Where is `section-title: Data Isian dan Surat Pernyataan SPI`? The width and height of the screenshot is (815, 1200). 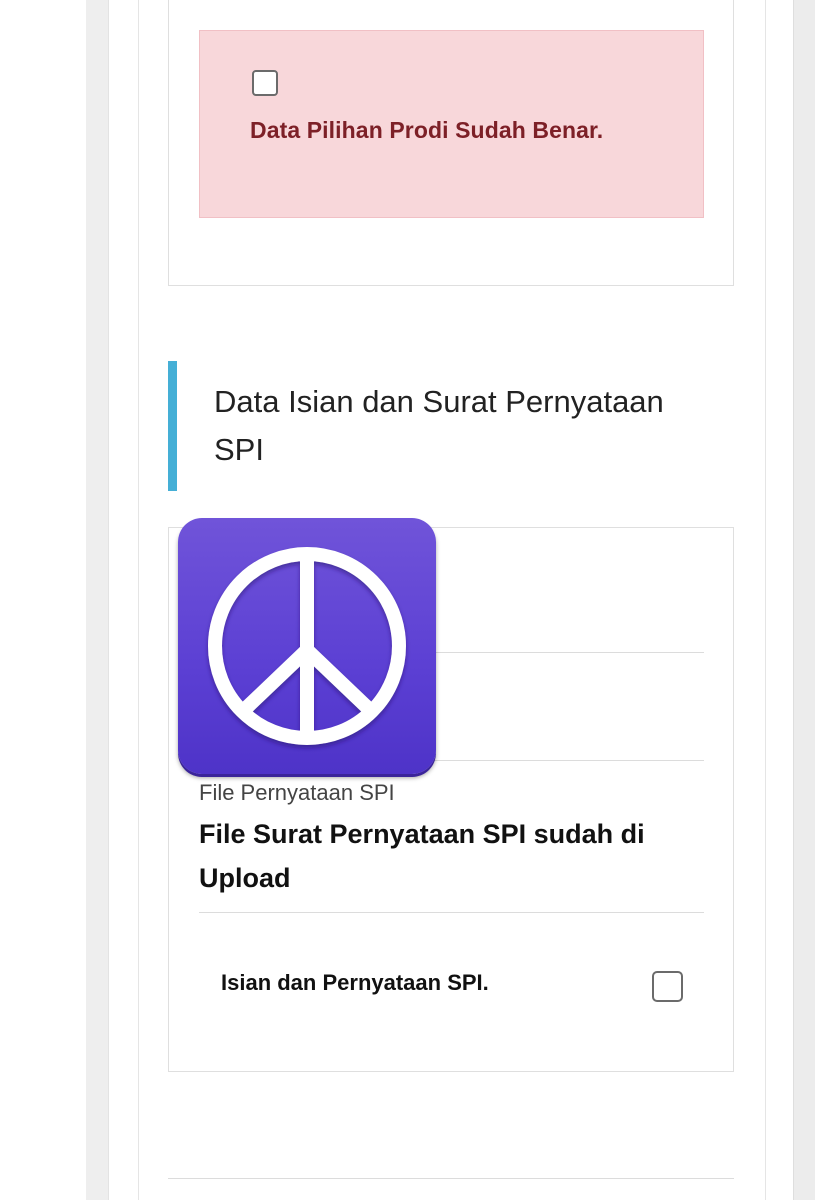 section-title: Data Isian dan Surat Pernyataan SPI is located at coordinates (439, 425).